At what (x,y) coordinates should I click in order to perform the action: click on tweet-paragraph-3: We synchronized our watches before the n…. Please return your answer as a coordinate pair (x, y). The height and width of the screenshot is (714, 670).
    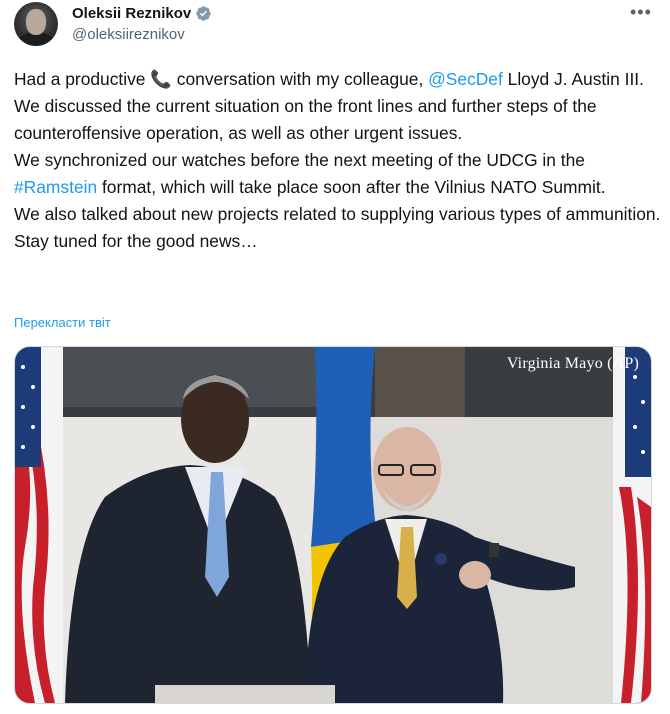
    Looking at the image, I should click on (339, 174).